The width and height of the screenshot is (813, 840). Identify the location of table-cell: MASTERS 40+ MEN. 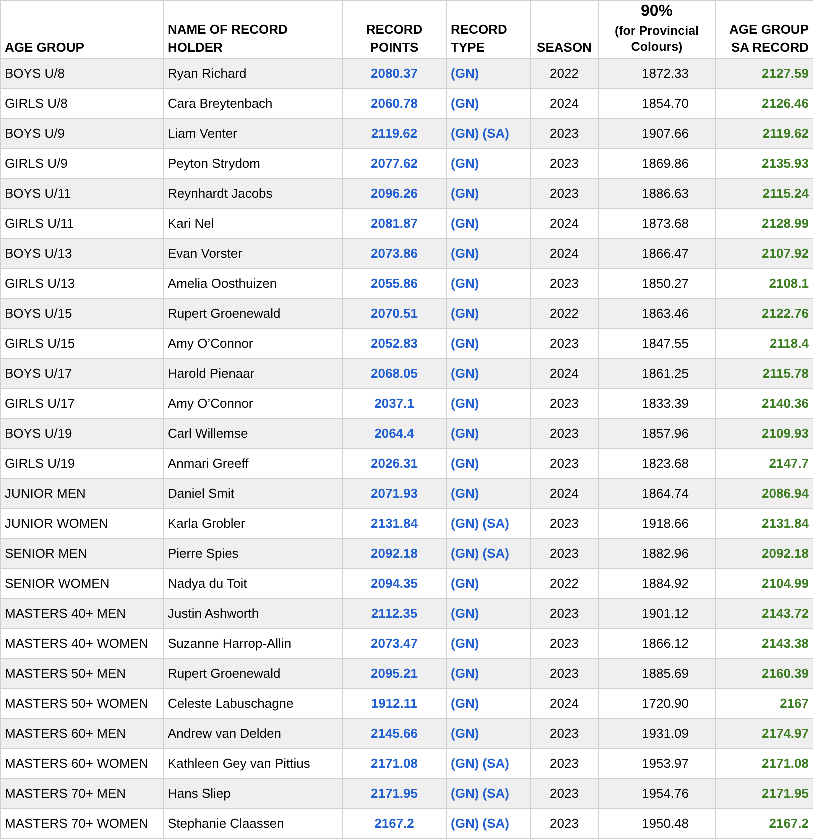
(82, 613).